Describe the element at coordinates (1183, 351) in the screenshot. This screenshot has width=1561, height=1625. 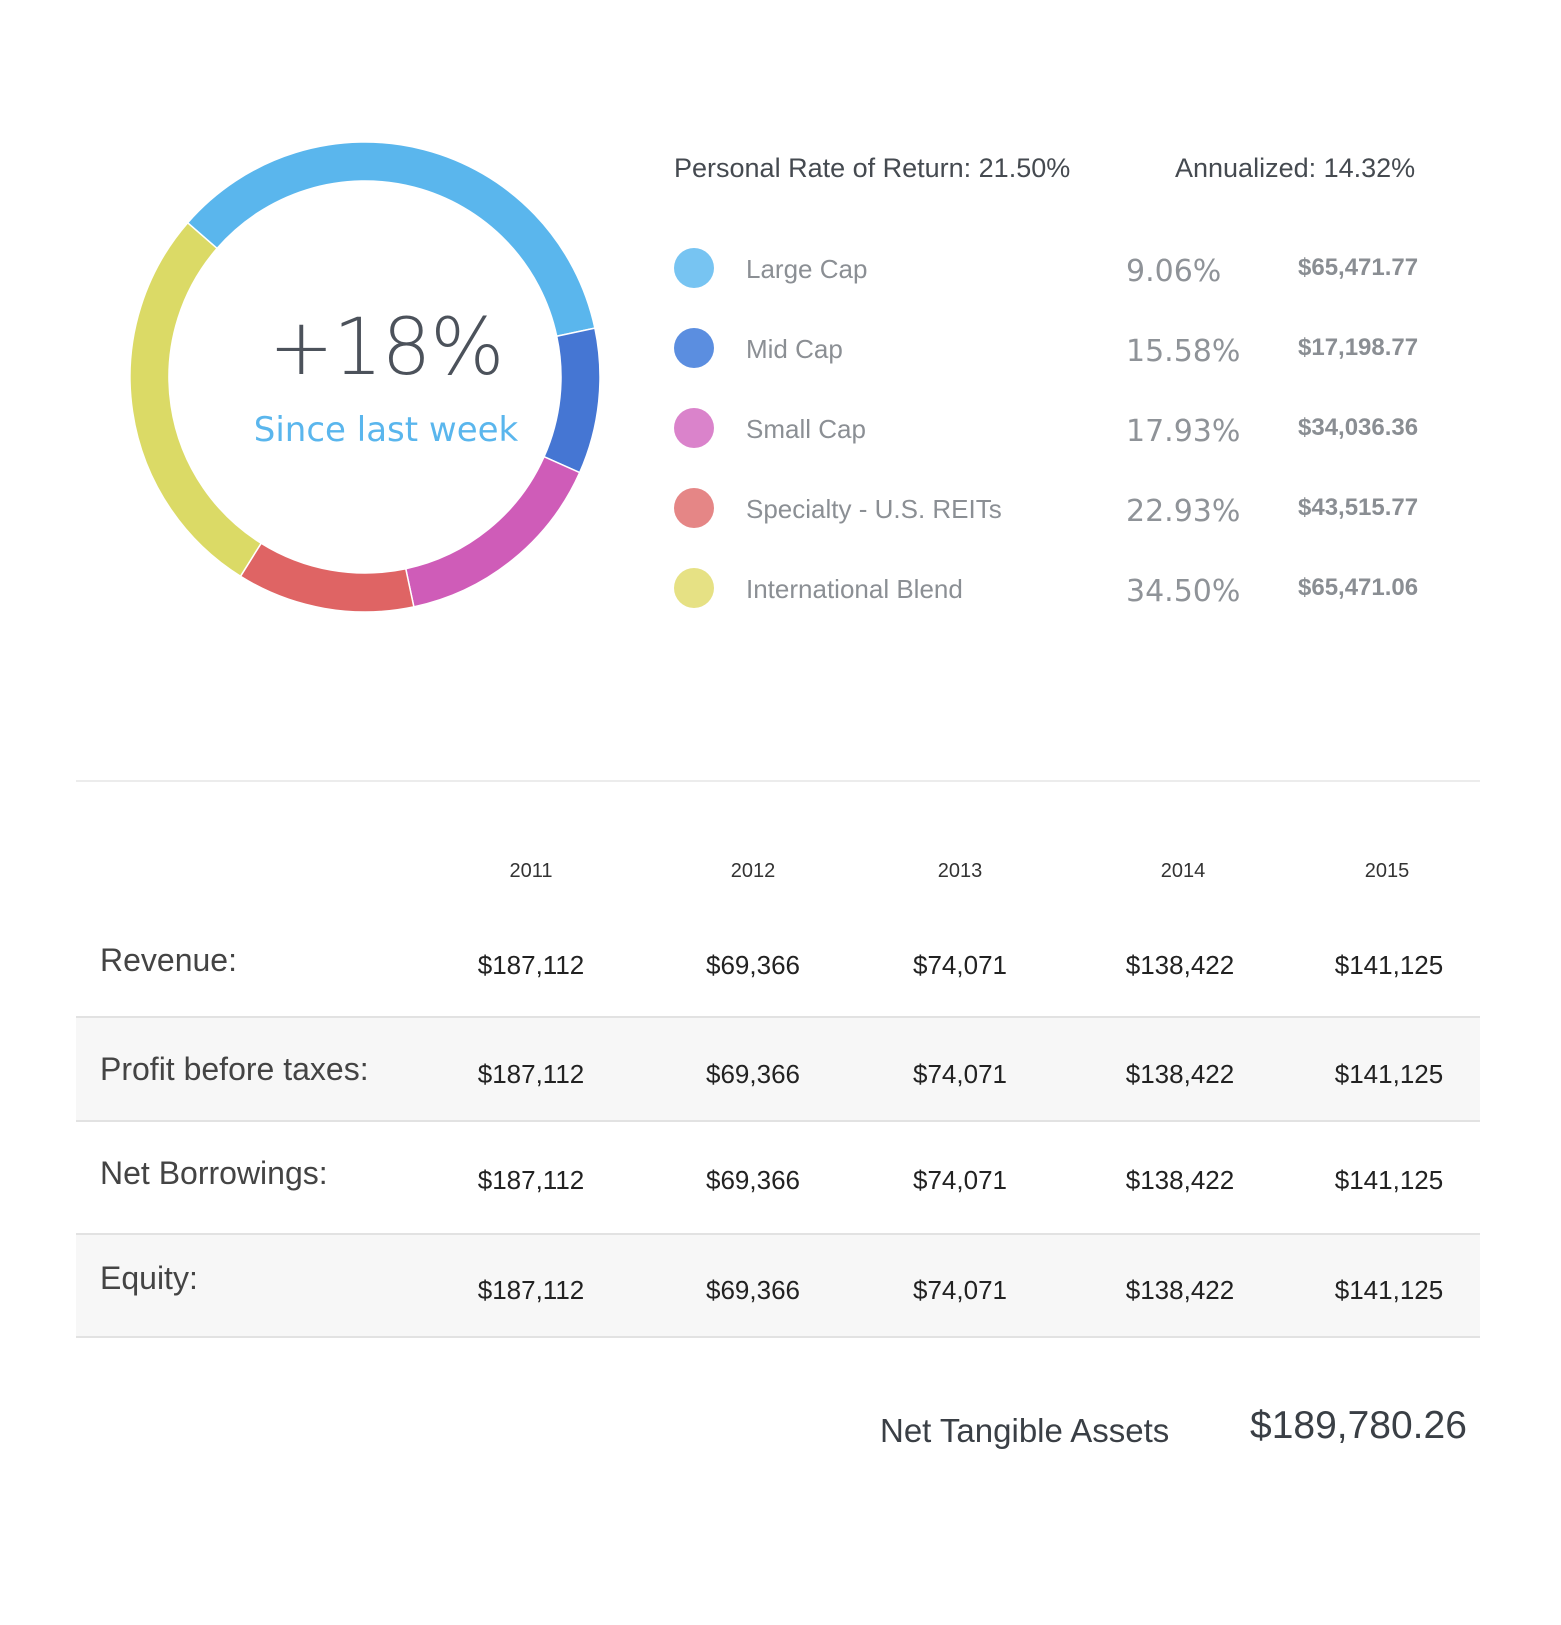
I see `legend-percent: 15.58%` at that location.